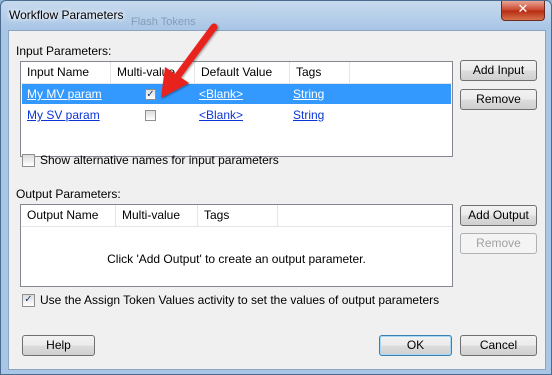 This screenshot has height=375, width=552. Describe the element at coordinates (150, 115) in the screenshot. I see `multi-value-checkbox` at that location.